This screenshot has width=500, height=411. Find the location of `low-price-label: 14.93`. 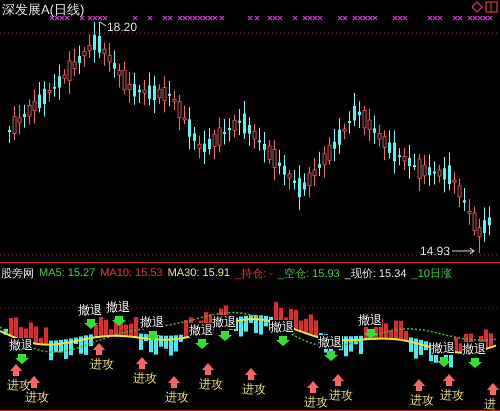

low-price-label: 14.93 is located at coordinates (435, 251).